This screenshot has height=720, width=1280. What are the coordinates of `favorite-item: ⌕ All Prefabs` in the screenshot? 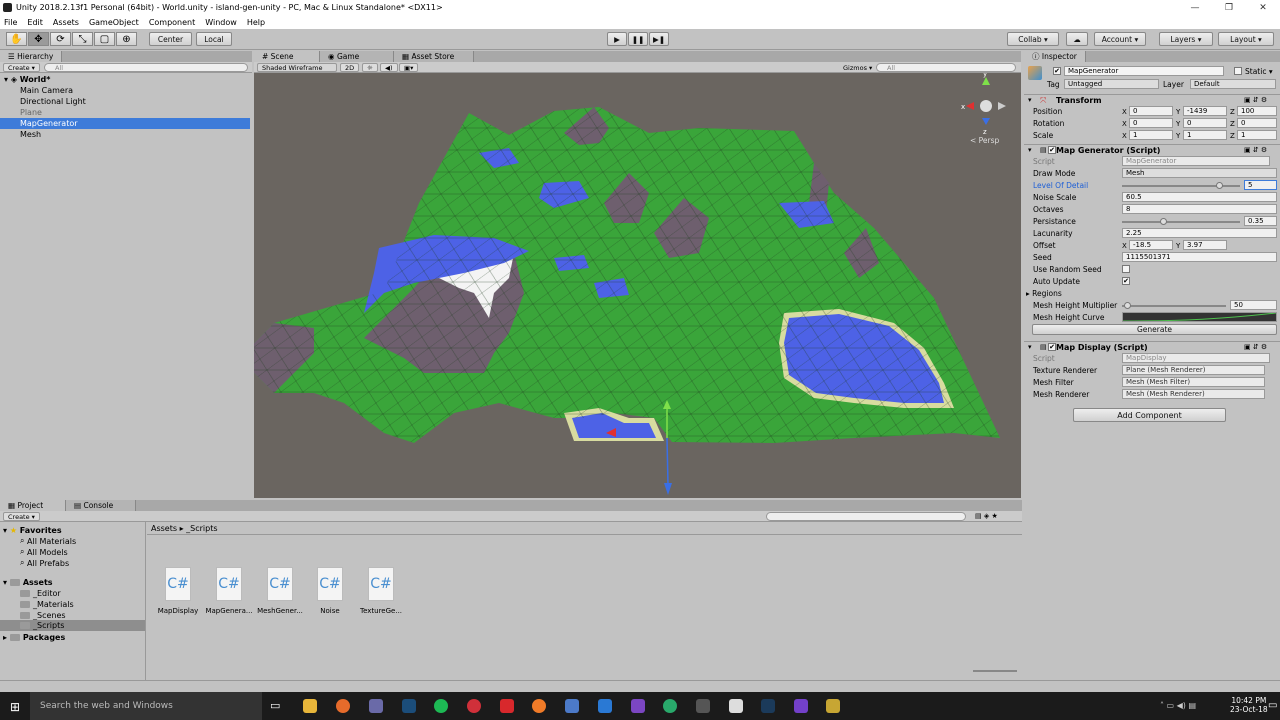 It's located at (44, 563).